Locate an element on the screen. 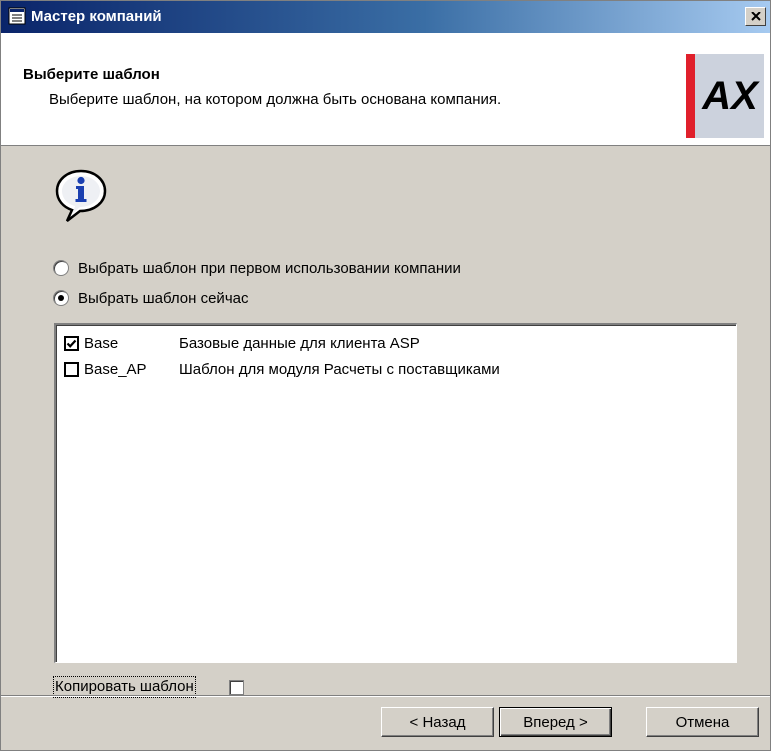 The image size is (771, 751). copy-template-label: Копировать шаблон is located at coordinates (124, 687).